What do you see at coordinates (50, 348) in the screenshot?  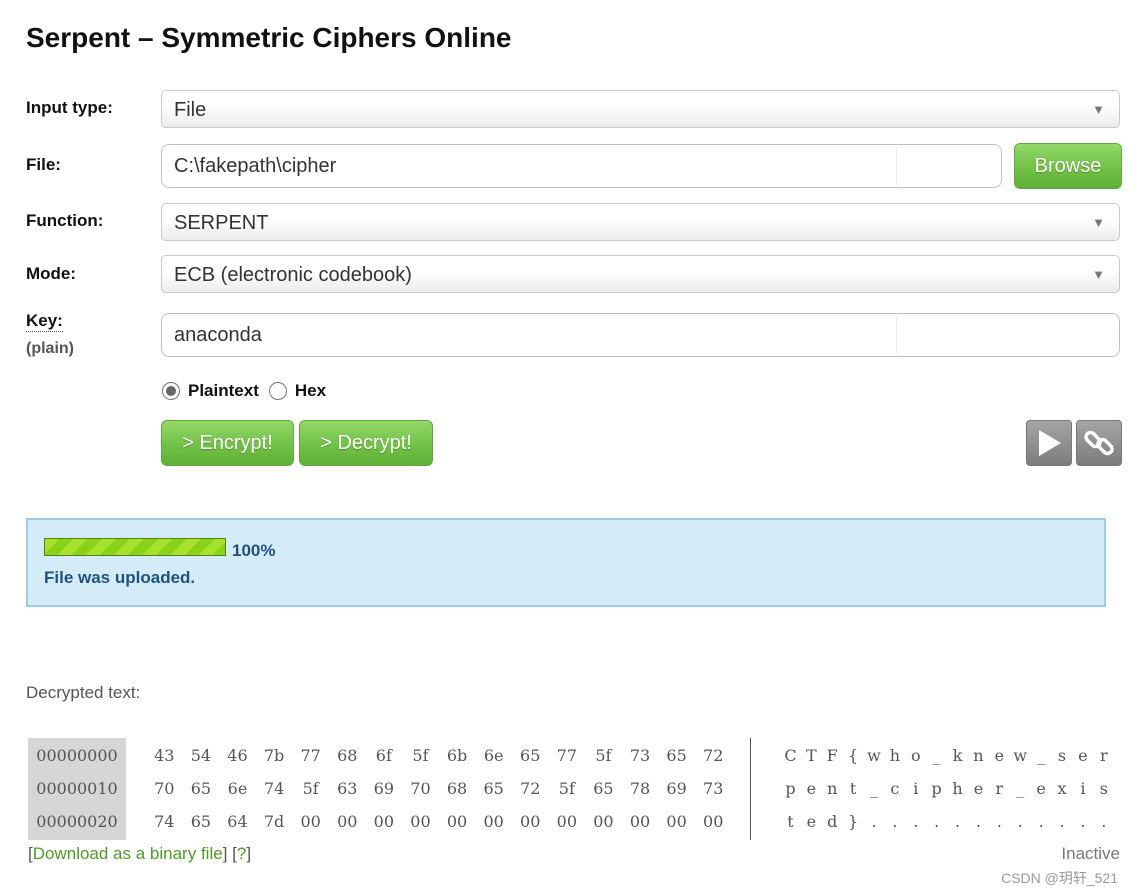 I see `key-format-sublabel: (plain)` at bounding box center [50, 348].